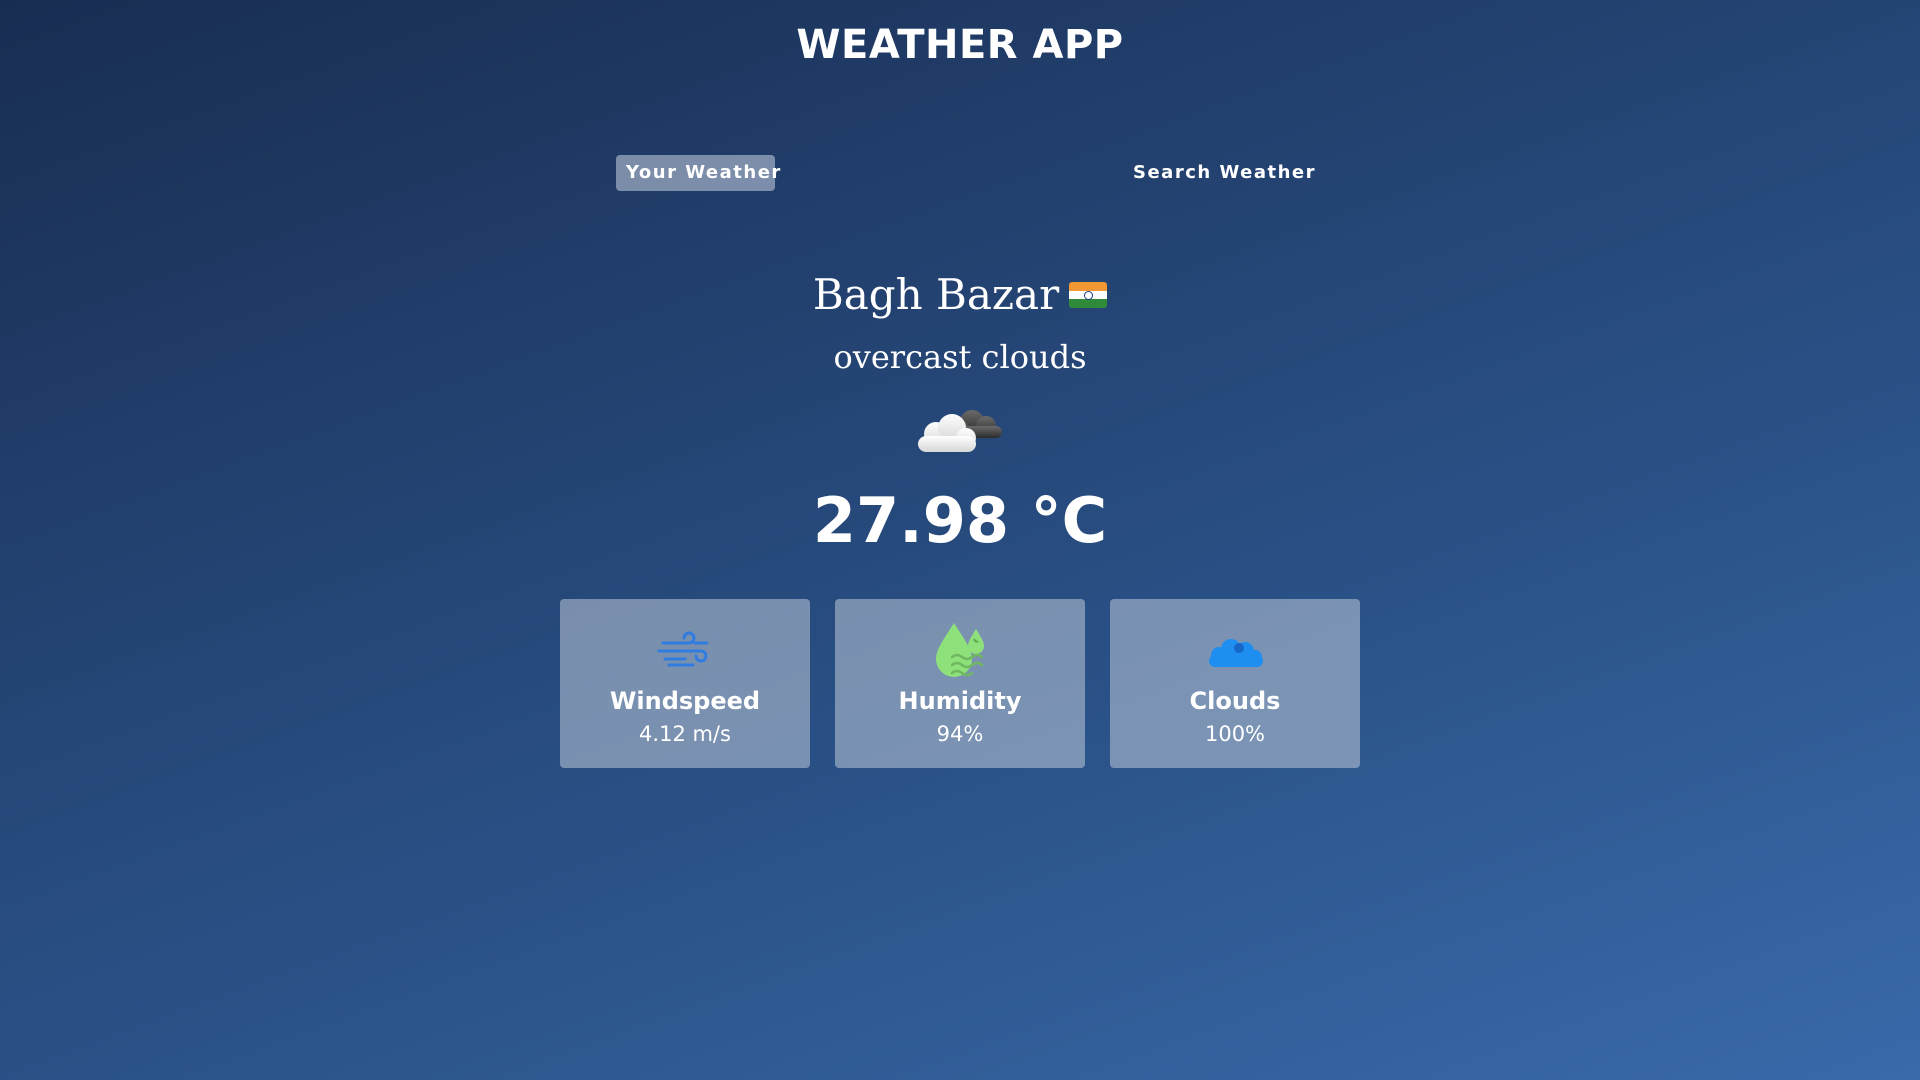 The height and width of the screenshot is (1080, 1920). What do you see at coordinates (960, 650) in the screenshot?
I see `humidity-icon` at bounding box center [960, 650].